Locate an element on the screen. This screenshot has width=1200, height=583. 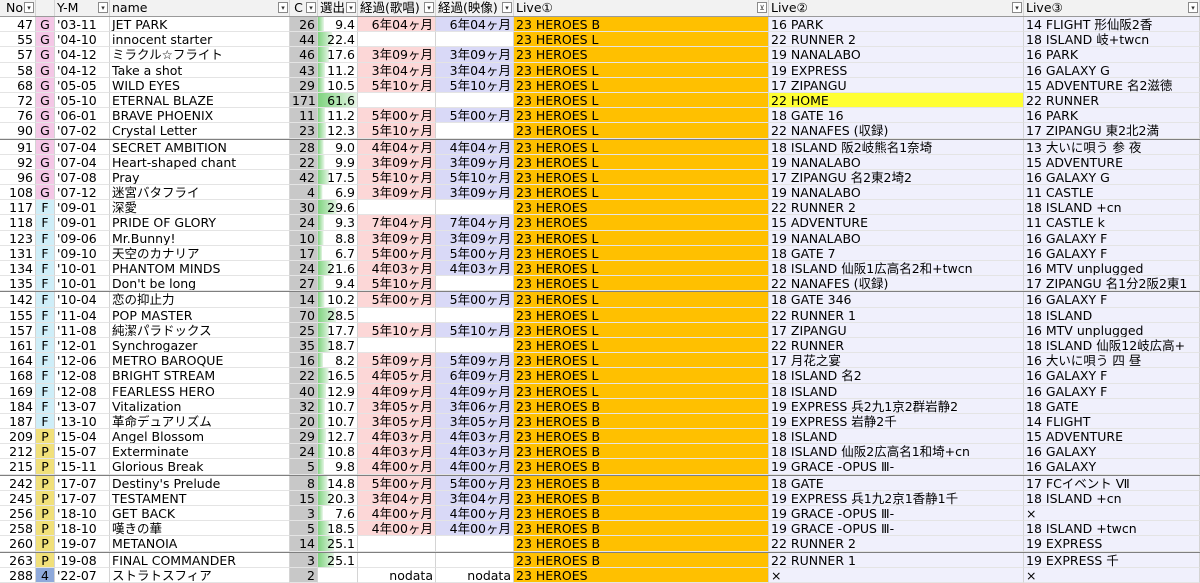
song-name-cell: Don't be long is located at coordinates (200, 284).